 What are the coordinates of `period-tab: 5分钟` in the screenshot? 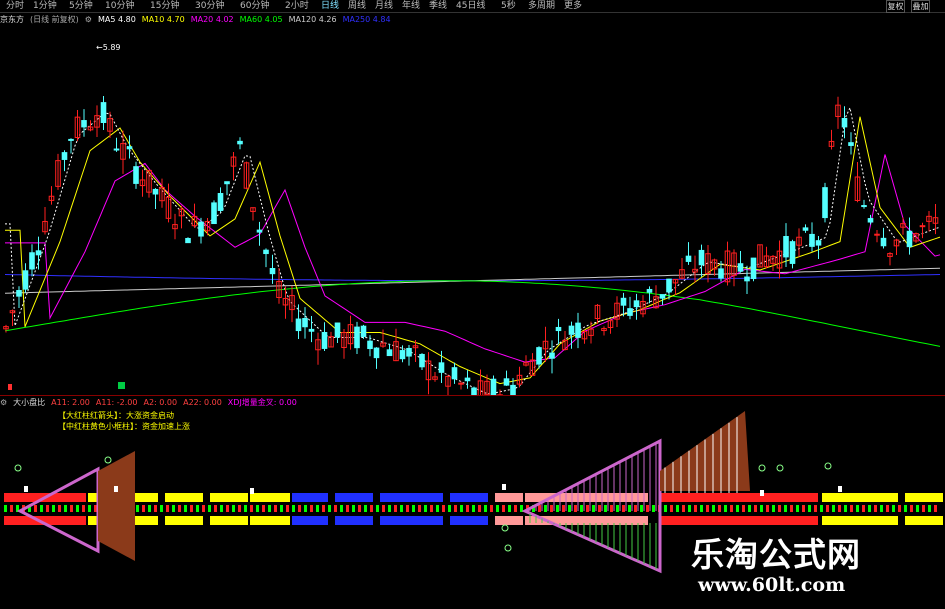 It's located at (81, 6).